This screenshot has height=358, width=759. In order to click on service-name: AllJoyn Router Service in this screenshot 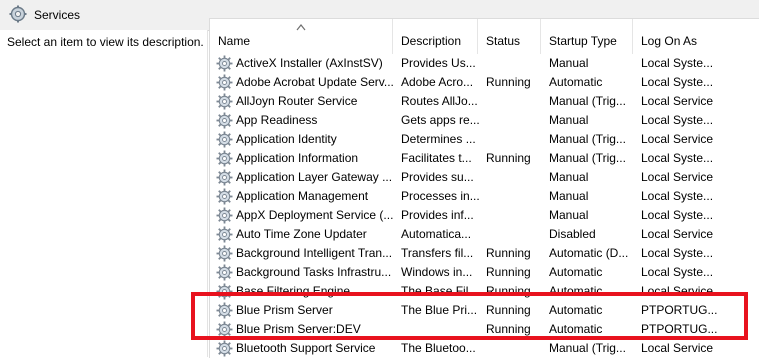, I will do `click(297, 101)`.